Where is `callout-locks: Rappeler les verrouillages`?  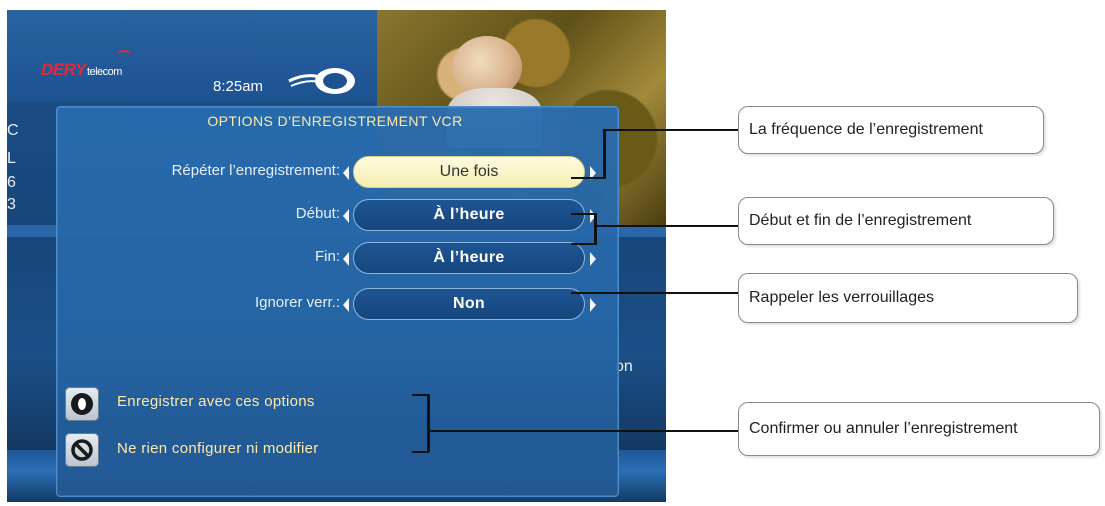
callout-locks: Rappeler les verrouillages is located at coordinates (908, 298).